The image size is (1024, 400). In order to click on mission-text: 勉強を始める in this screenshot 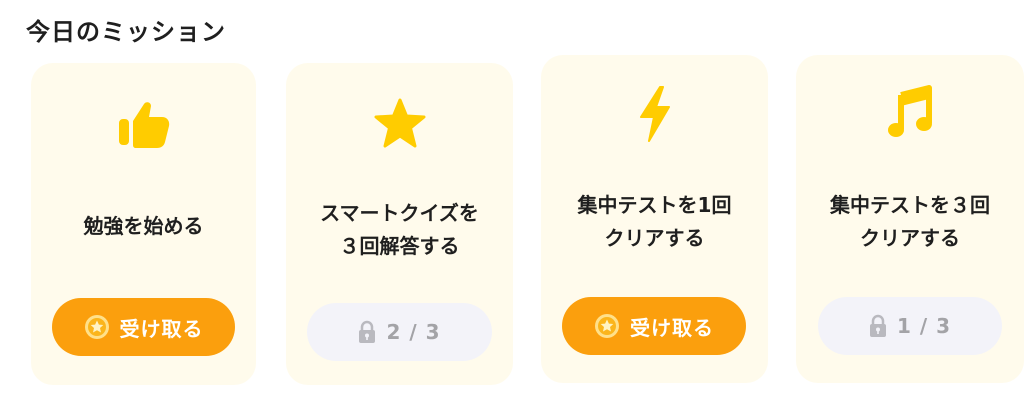, I will do `click(143, 226)`.